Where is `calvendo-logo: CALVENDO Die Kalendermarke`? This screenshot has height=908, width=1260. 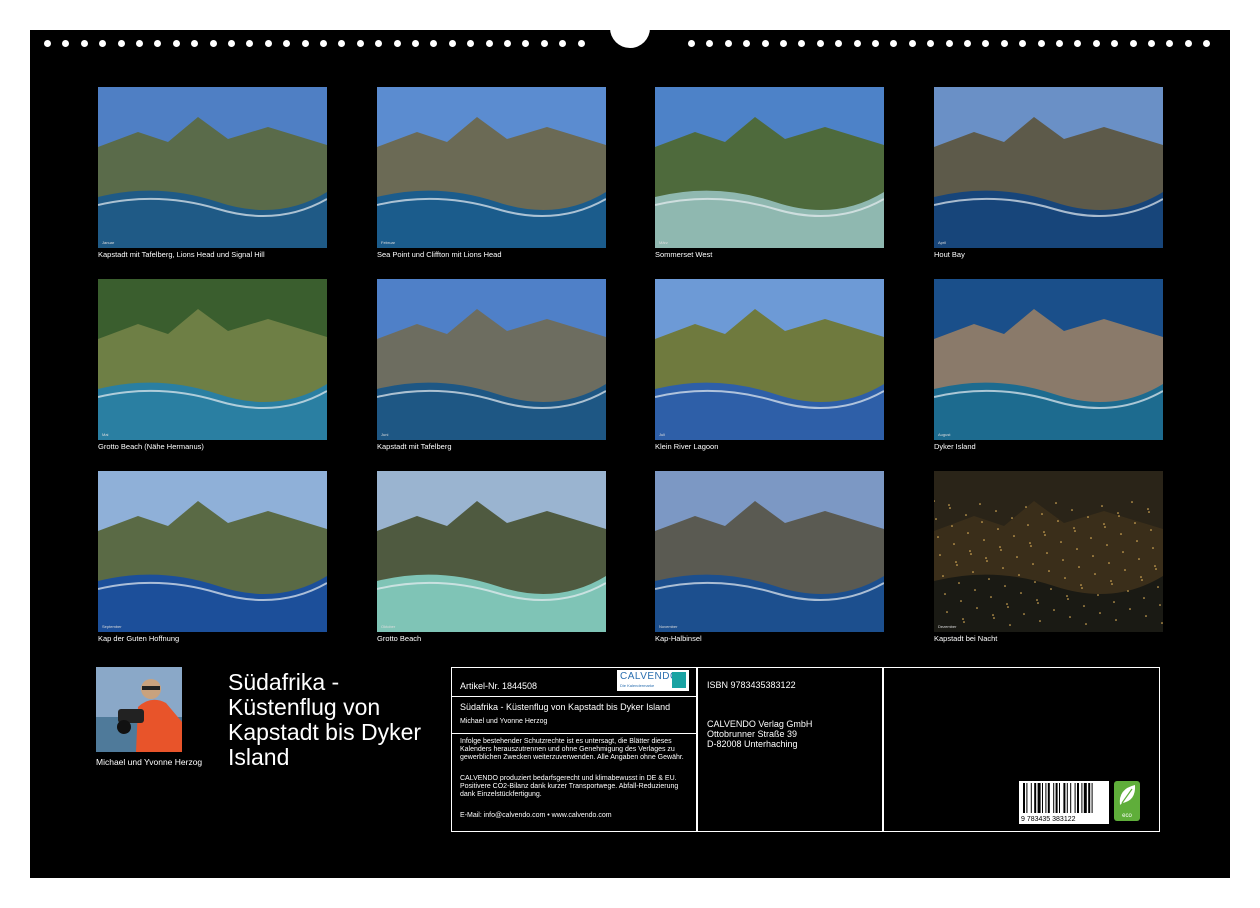 calvendo-logo: CALVENDO Die Kalendermarke is located at coordinates (653, 680).